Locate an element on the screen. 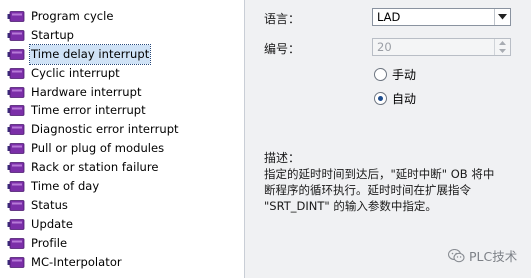 Image resolution: width=531 pixels, height=278 pixels. ob-list-item: Startup is located at coordinates (122, 35).